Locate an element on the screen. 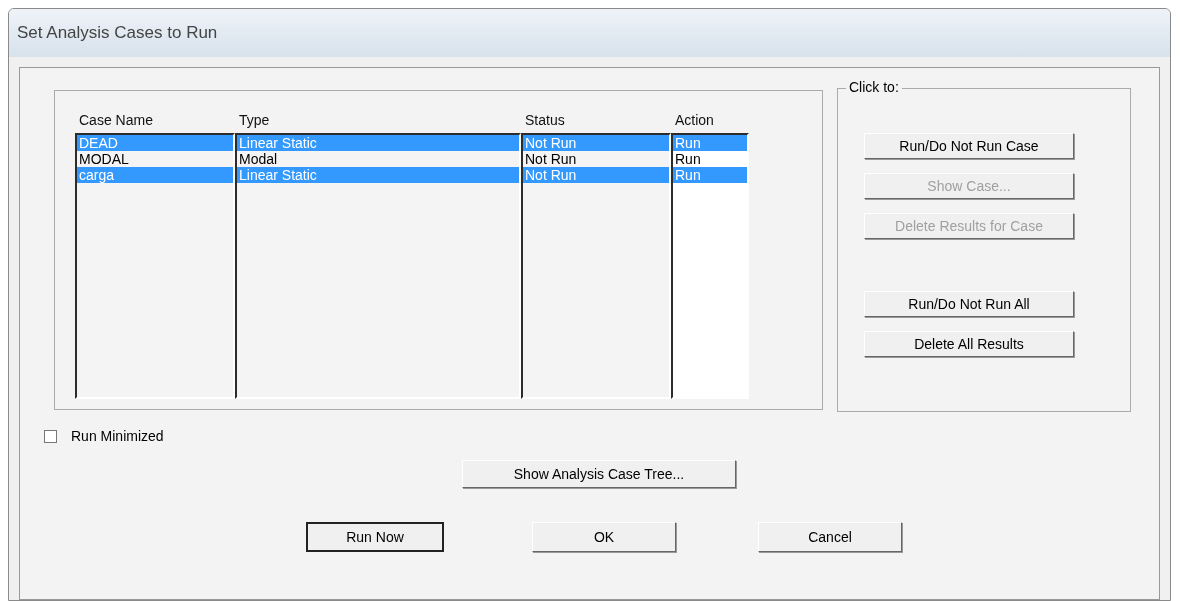 This screenshot has height=601, width=1181. window-title: Set Analysis Cases to Run is located at coordinates (589, 33).